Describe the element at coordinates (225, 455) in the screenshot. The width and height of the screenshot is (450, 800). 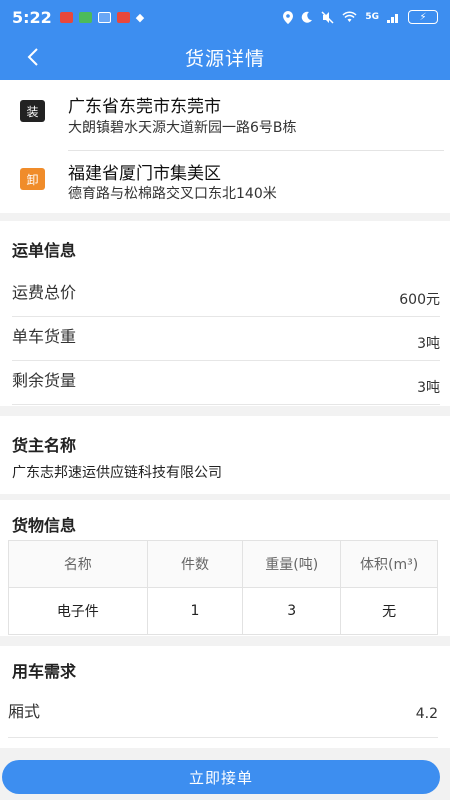
I see `shipper-card: 货主名称 广东志邦速运供应链科技有限公司` at that location.